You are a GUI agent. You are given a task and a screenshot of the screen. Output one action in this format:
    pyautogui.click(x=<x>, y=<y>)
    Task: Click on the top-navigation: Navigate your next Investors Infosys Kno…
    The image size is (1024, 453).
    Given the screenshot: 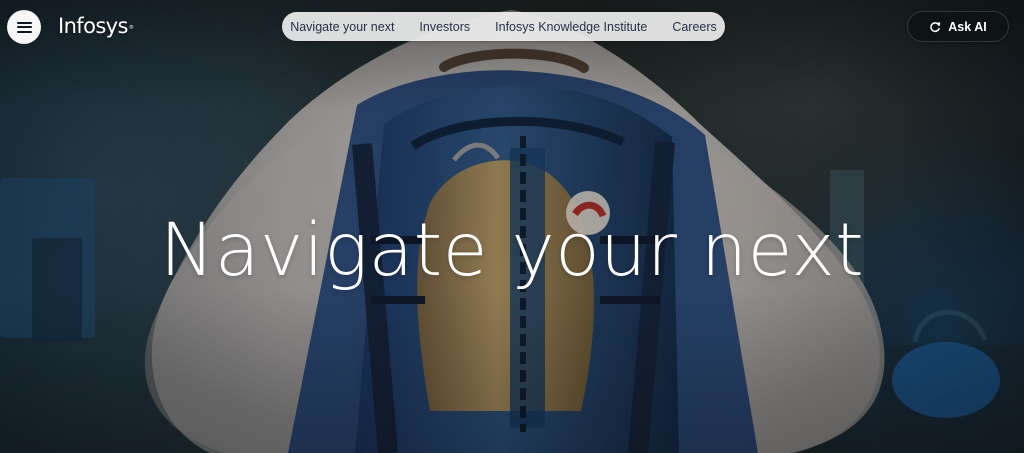 What is the action you would take?
    pyautogui.click(x=503, y=26)
    